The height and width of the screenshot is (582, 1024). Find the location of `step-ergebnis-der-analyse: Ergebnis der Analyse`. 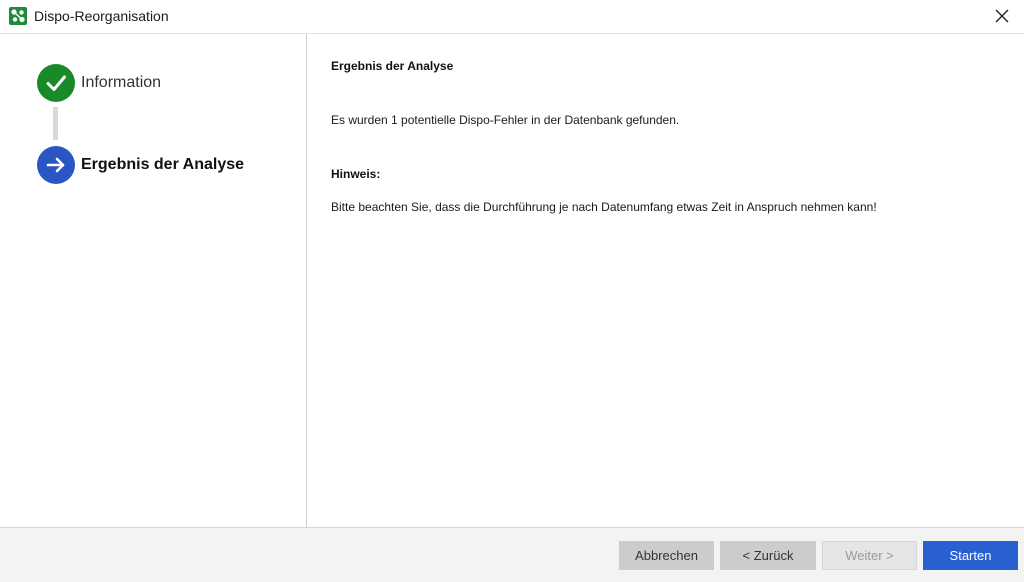

step-ergebnis-der-analyse: Ergebnis der Analyse is located at coordinates (140, 165).